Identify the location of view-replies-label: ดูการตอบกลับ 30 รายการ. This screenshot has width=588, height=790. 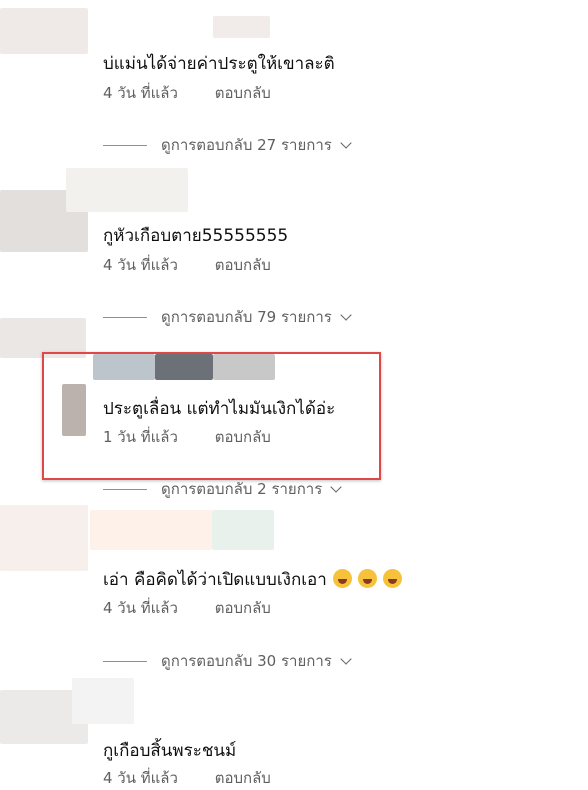
(246, 661).